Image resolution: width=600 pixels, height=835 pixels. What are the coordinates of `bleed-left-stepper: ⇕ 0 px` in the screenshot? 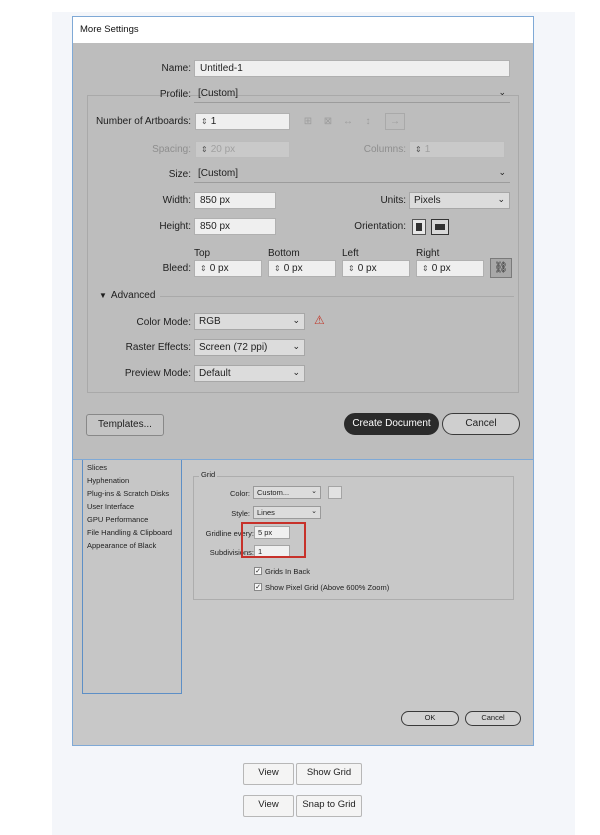 It's located at (376, 268).